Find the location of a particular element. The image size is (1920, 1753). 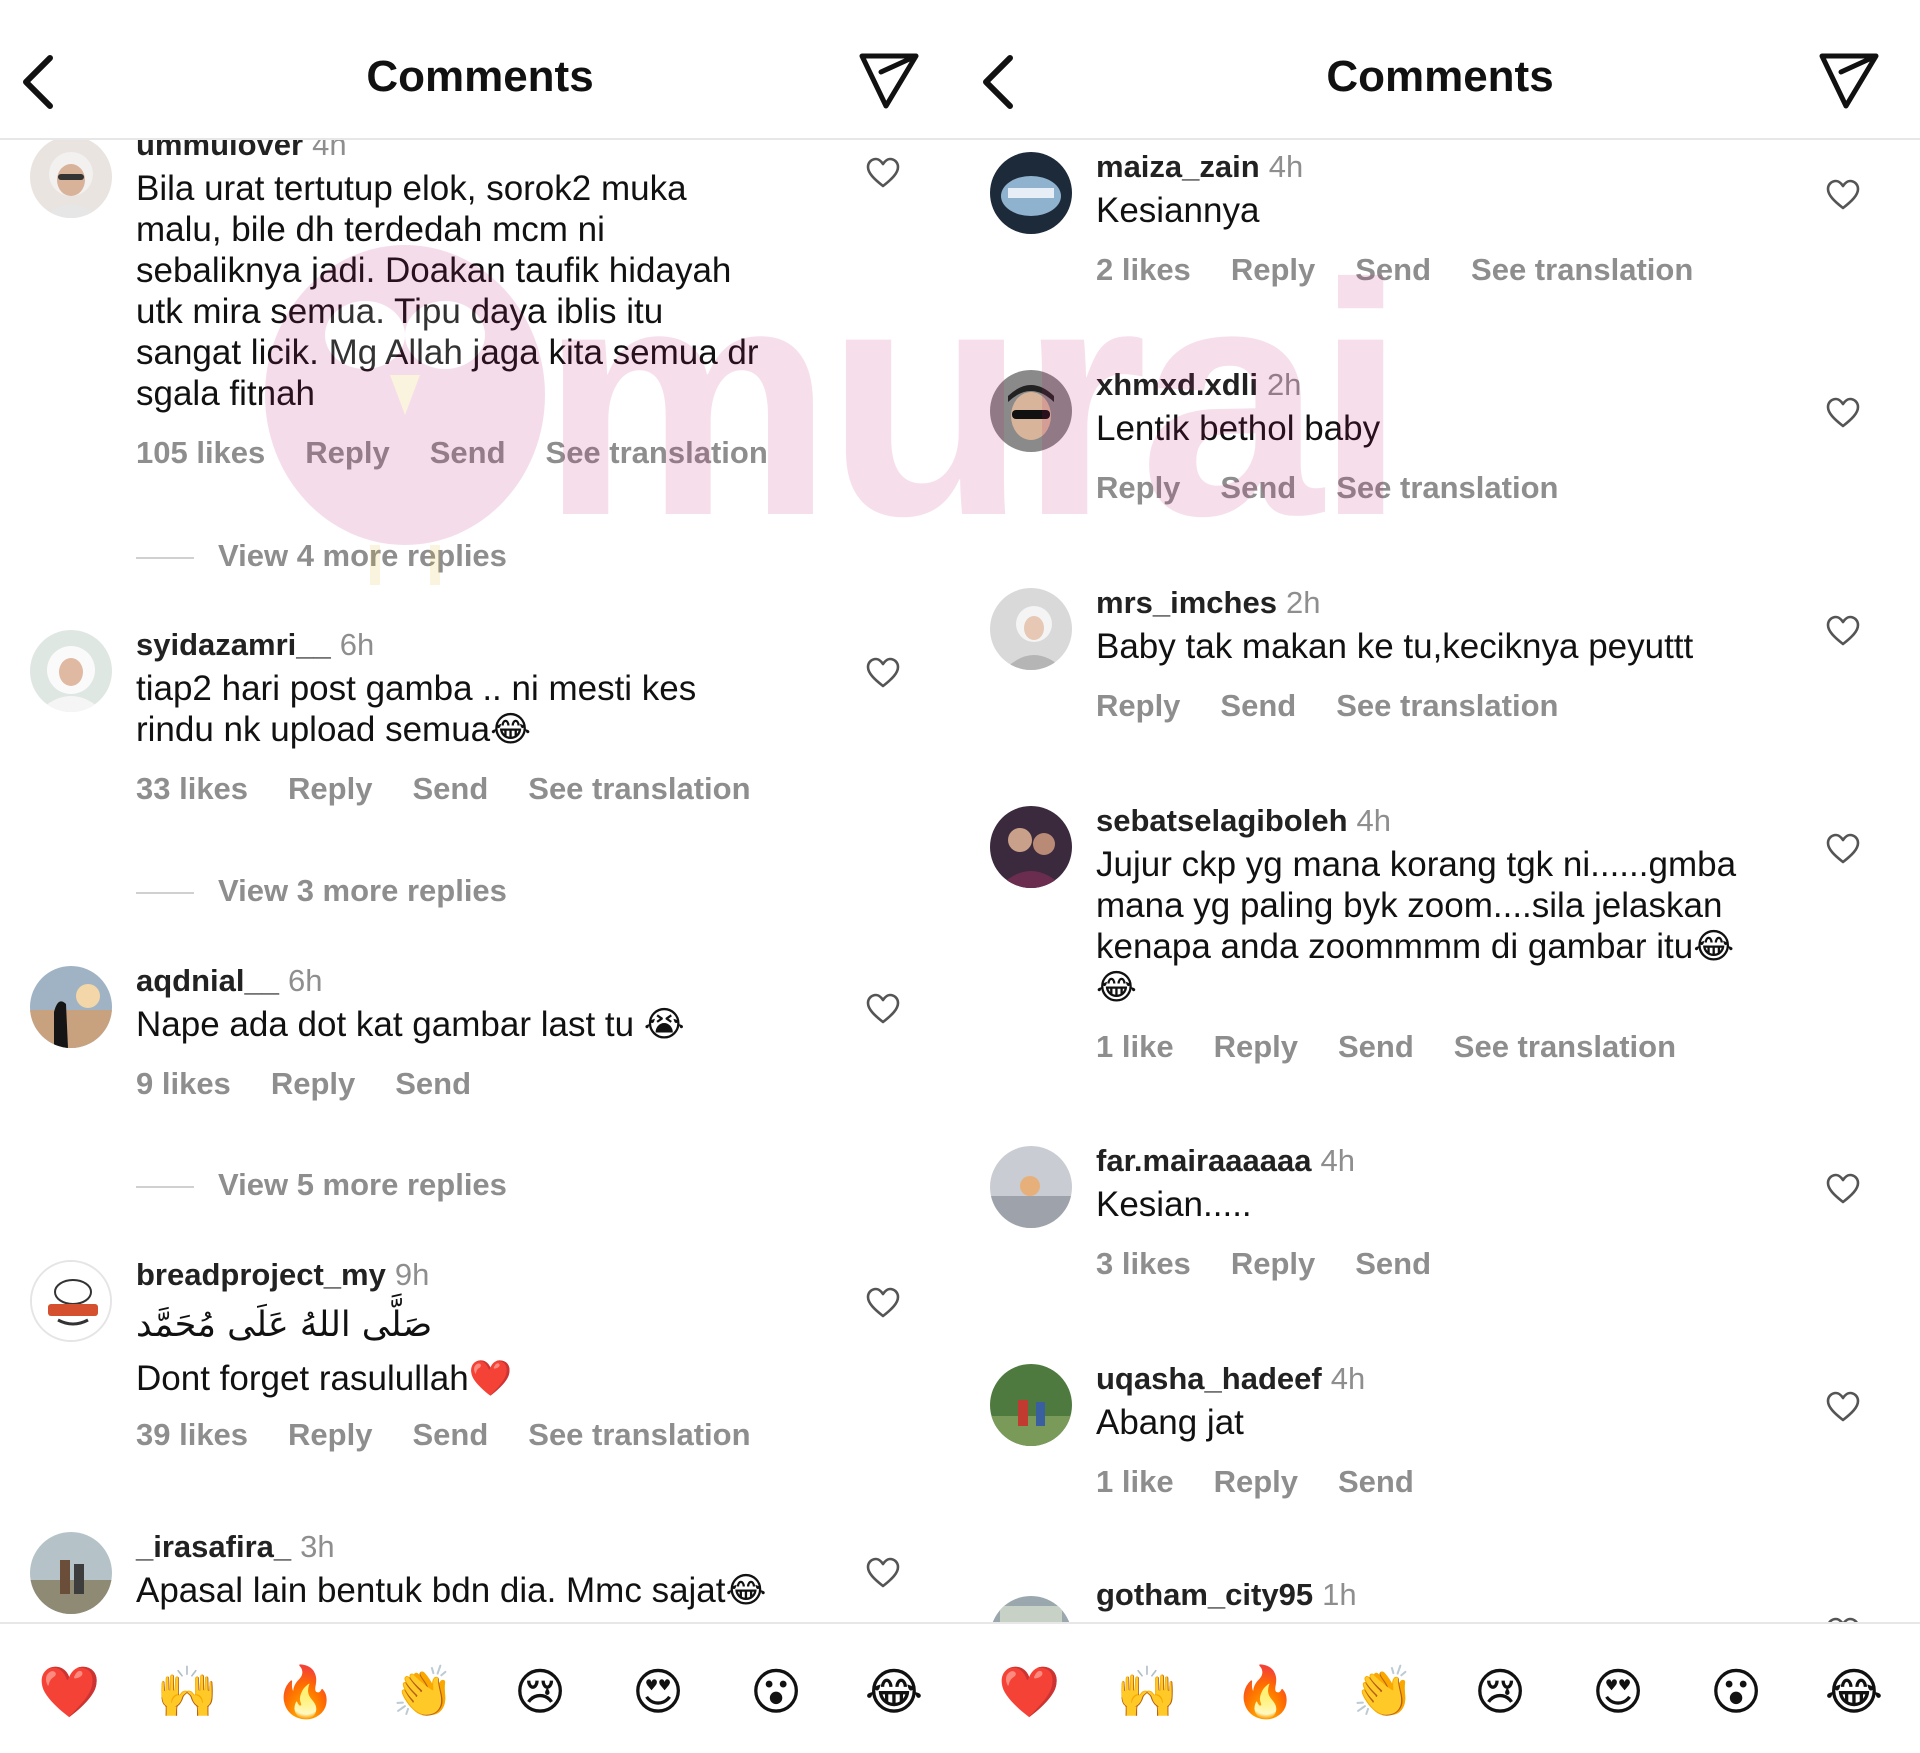

username: ummulover is located at coordinates (219, 151).